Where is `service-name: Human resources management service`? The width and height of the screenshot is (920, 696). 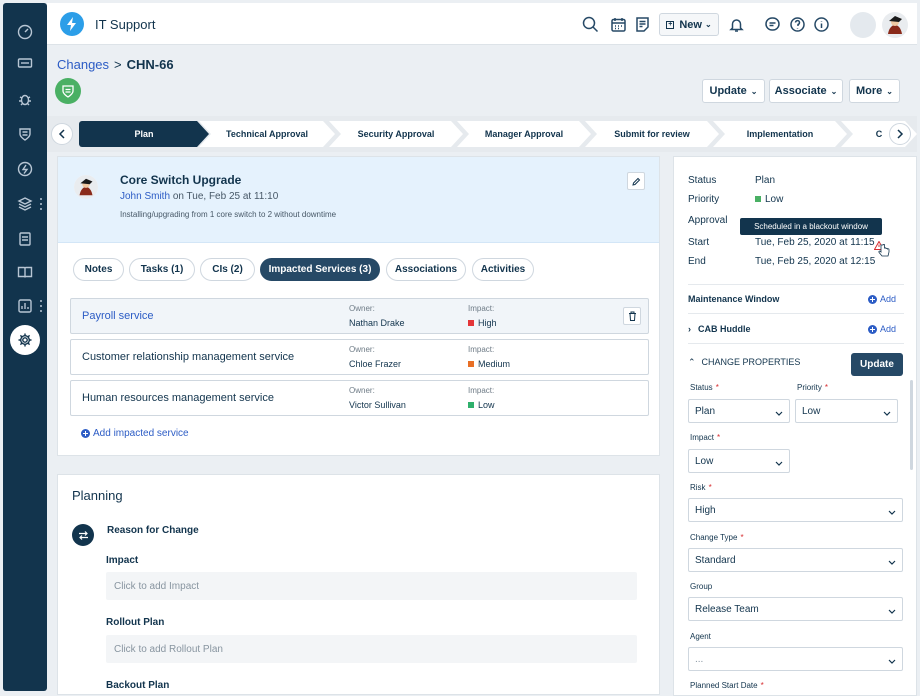
service-name: Human resources management service is located at coordinates (178, 398).